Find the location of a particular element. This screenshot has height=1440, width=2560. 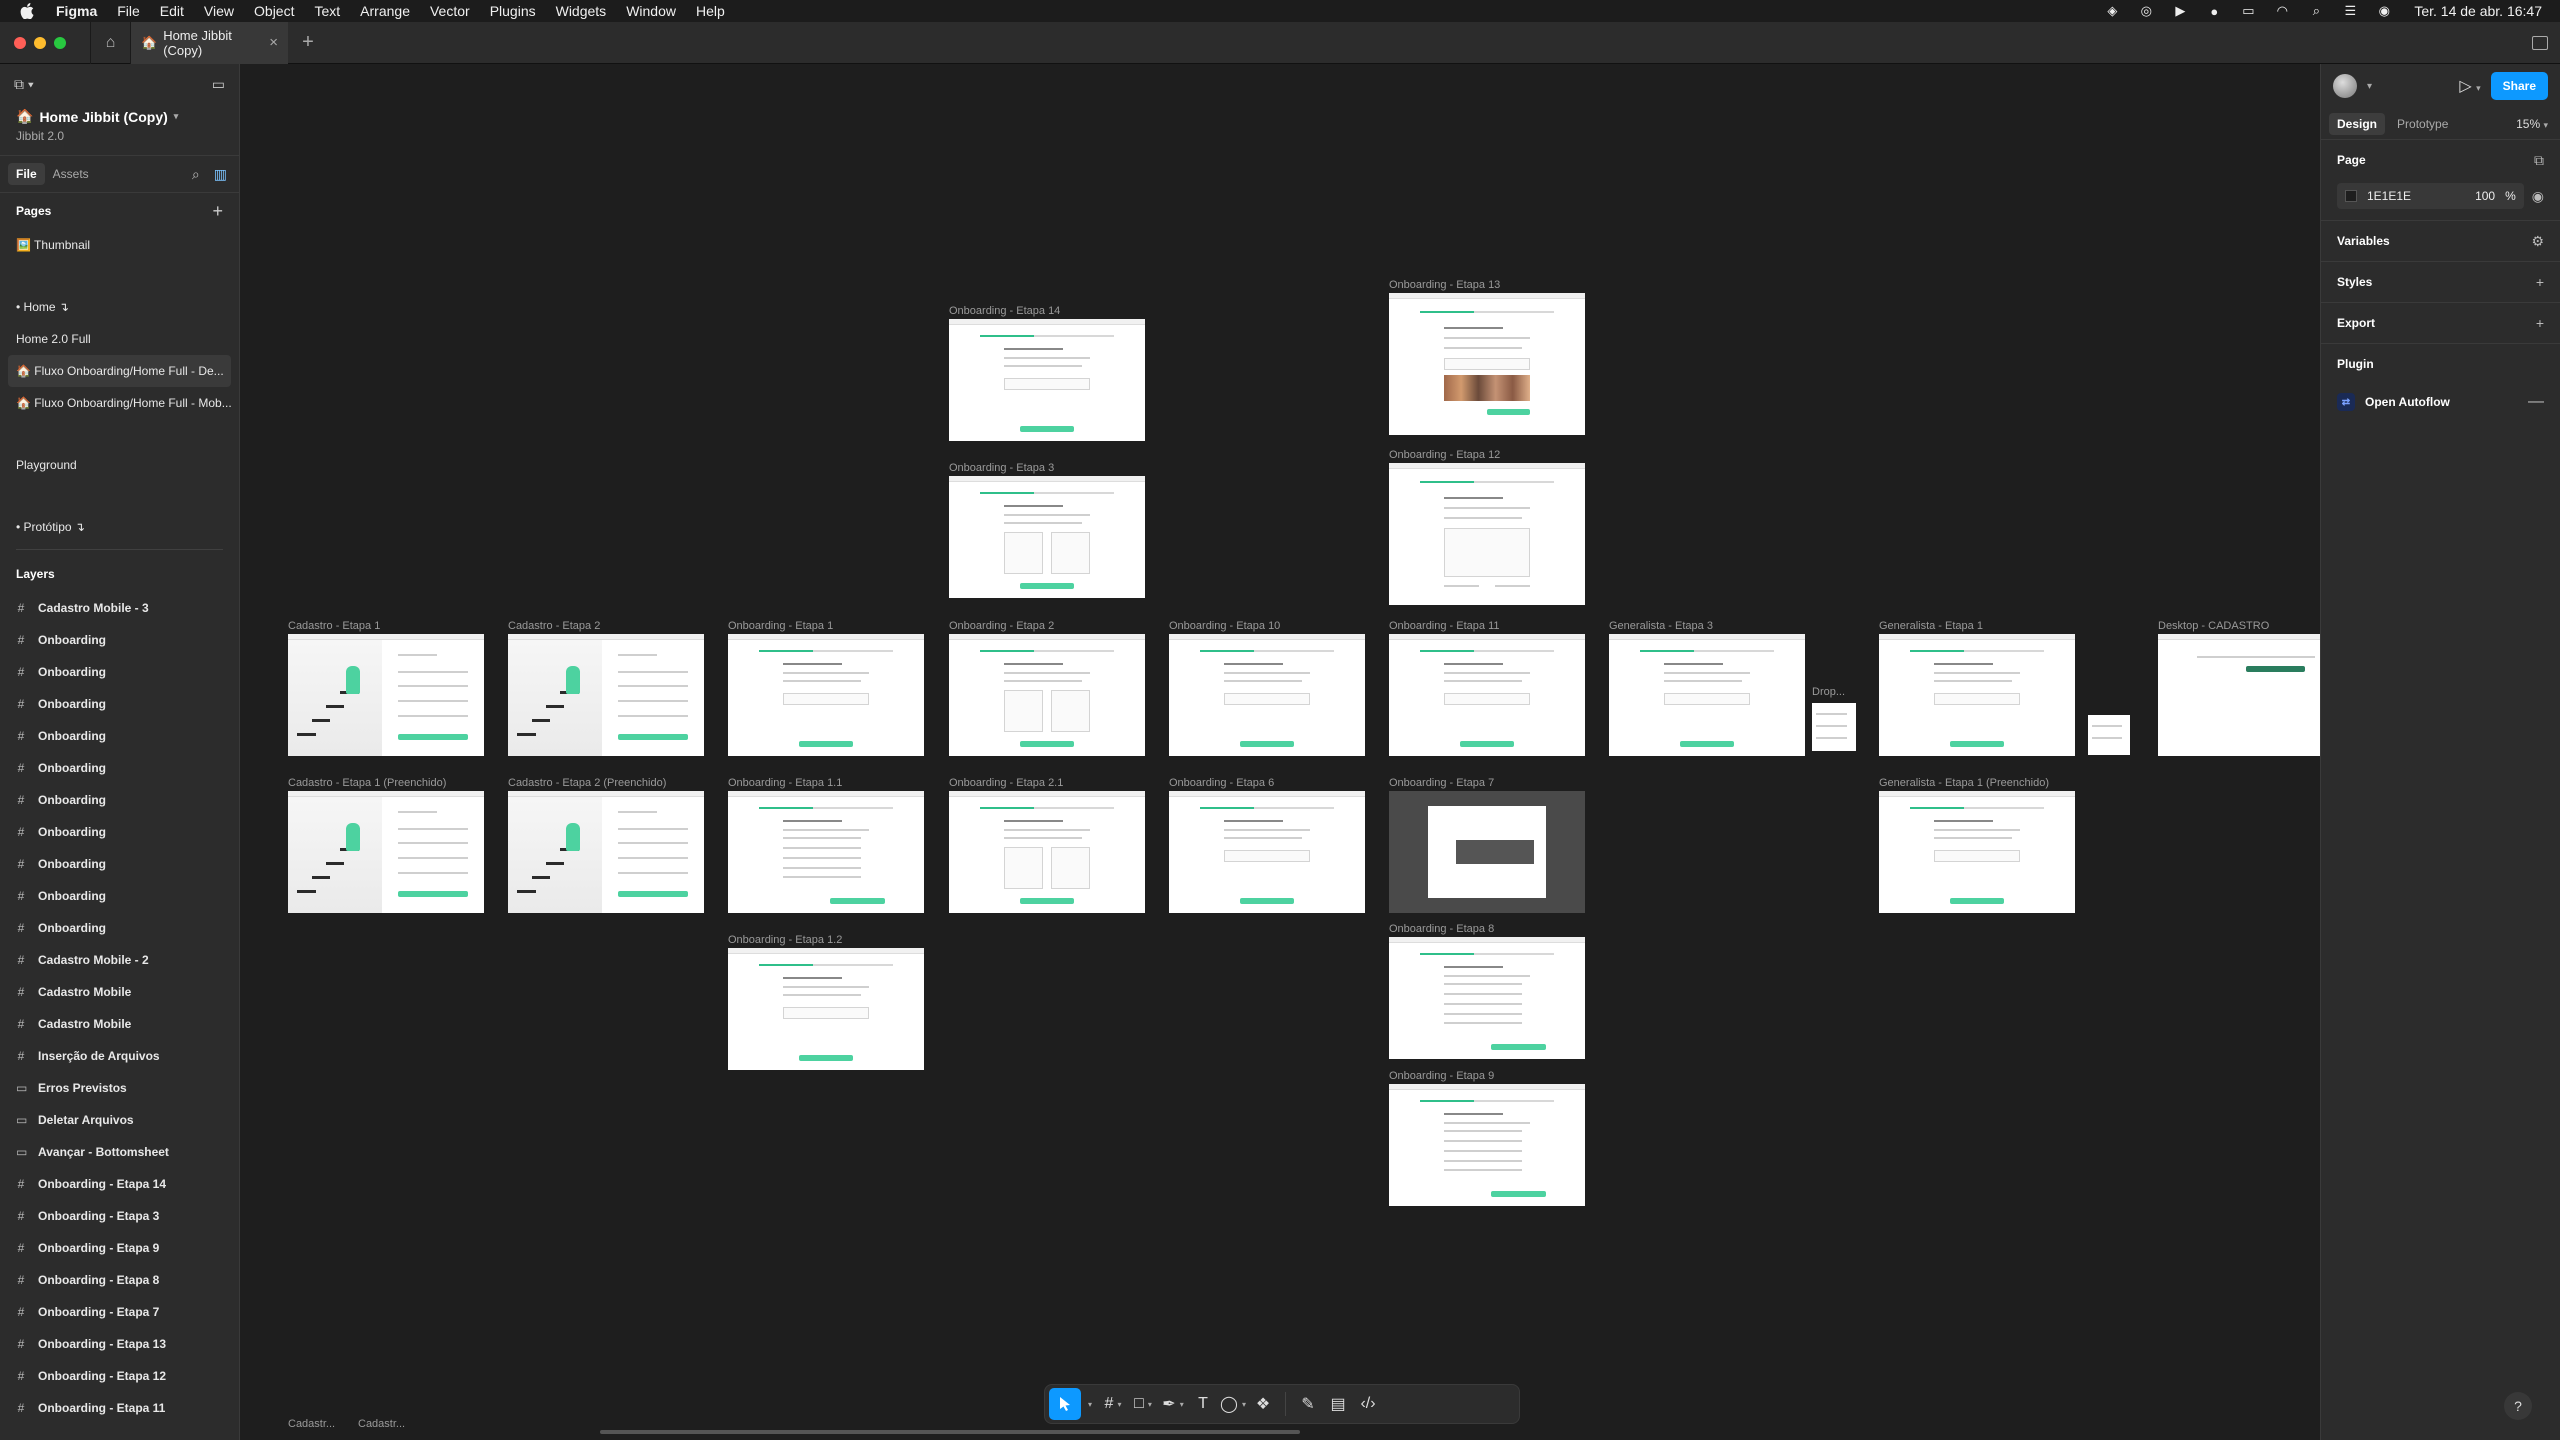

frame-label: Onboarding - Etapa 11 is located at coordinates (1444, 626).